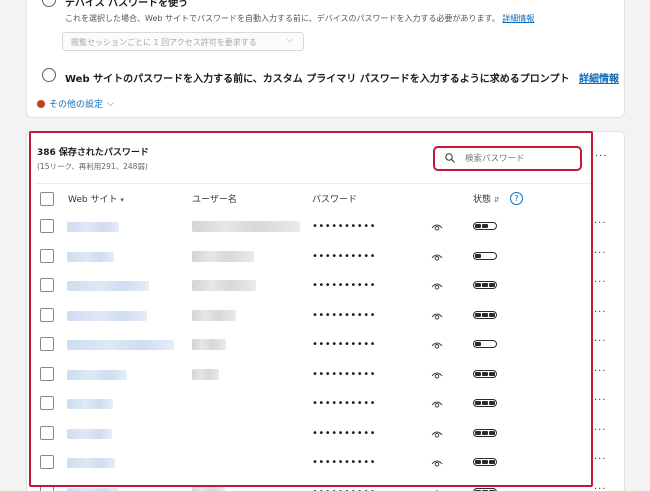 The image size is (650, 491). Describe the element at coordinates (49, 3) in the screenshot. I see `device-password-radio` at that location.